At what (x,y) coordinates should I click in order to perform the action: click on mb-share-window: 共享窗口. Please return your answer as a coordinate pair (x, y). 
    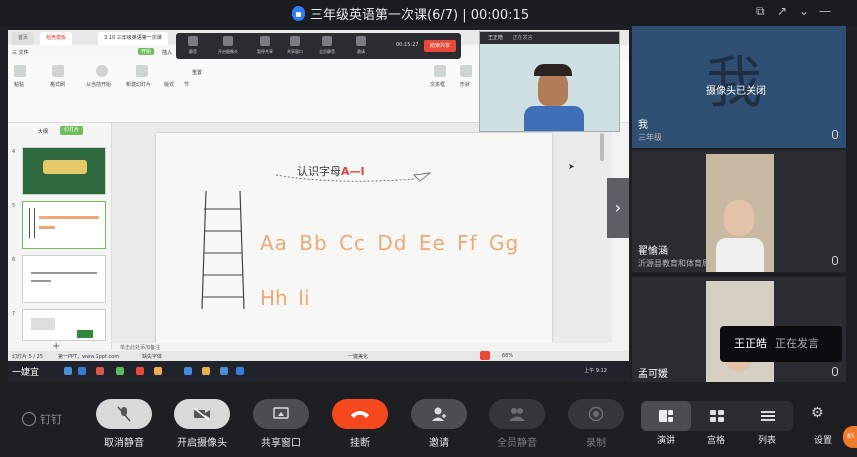
    Looking at the image, I should click on (295, 45).